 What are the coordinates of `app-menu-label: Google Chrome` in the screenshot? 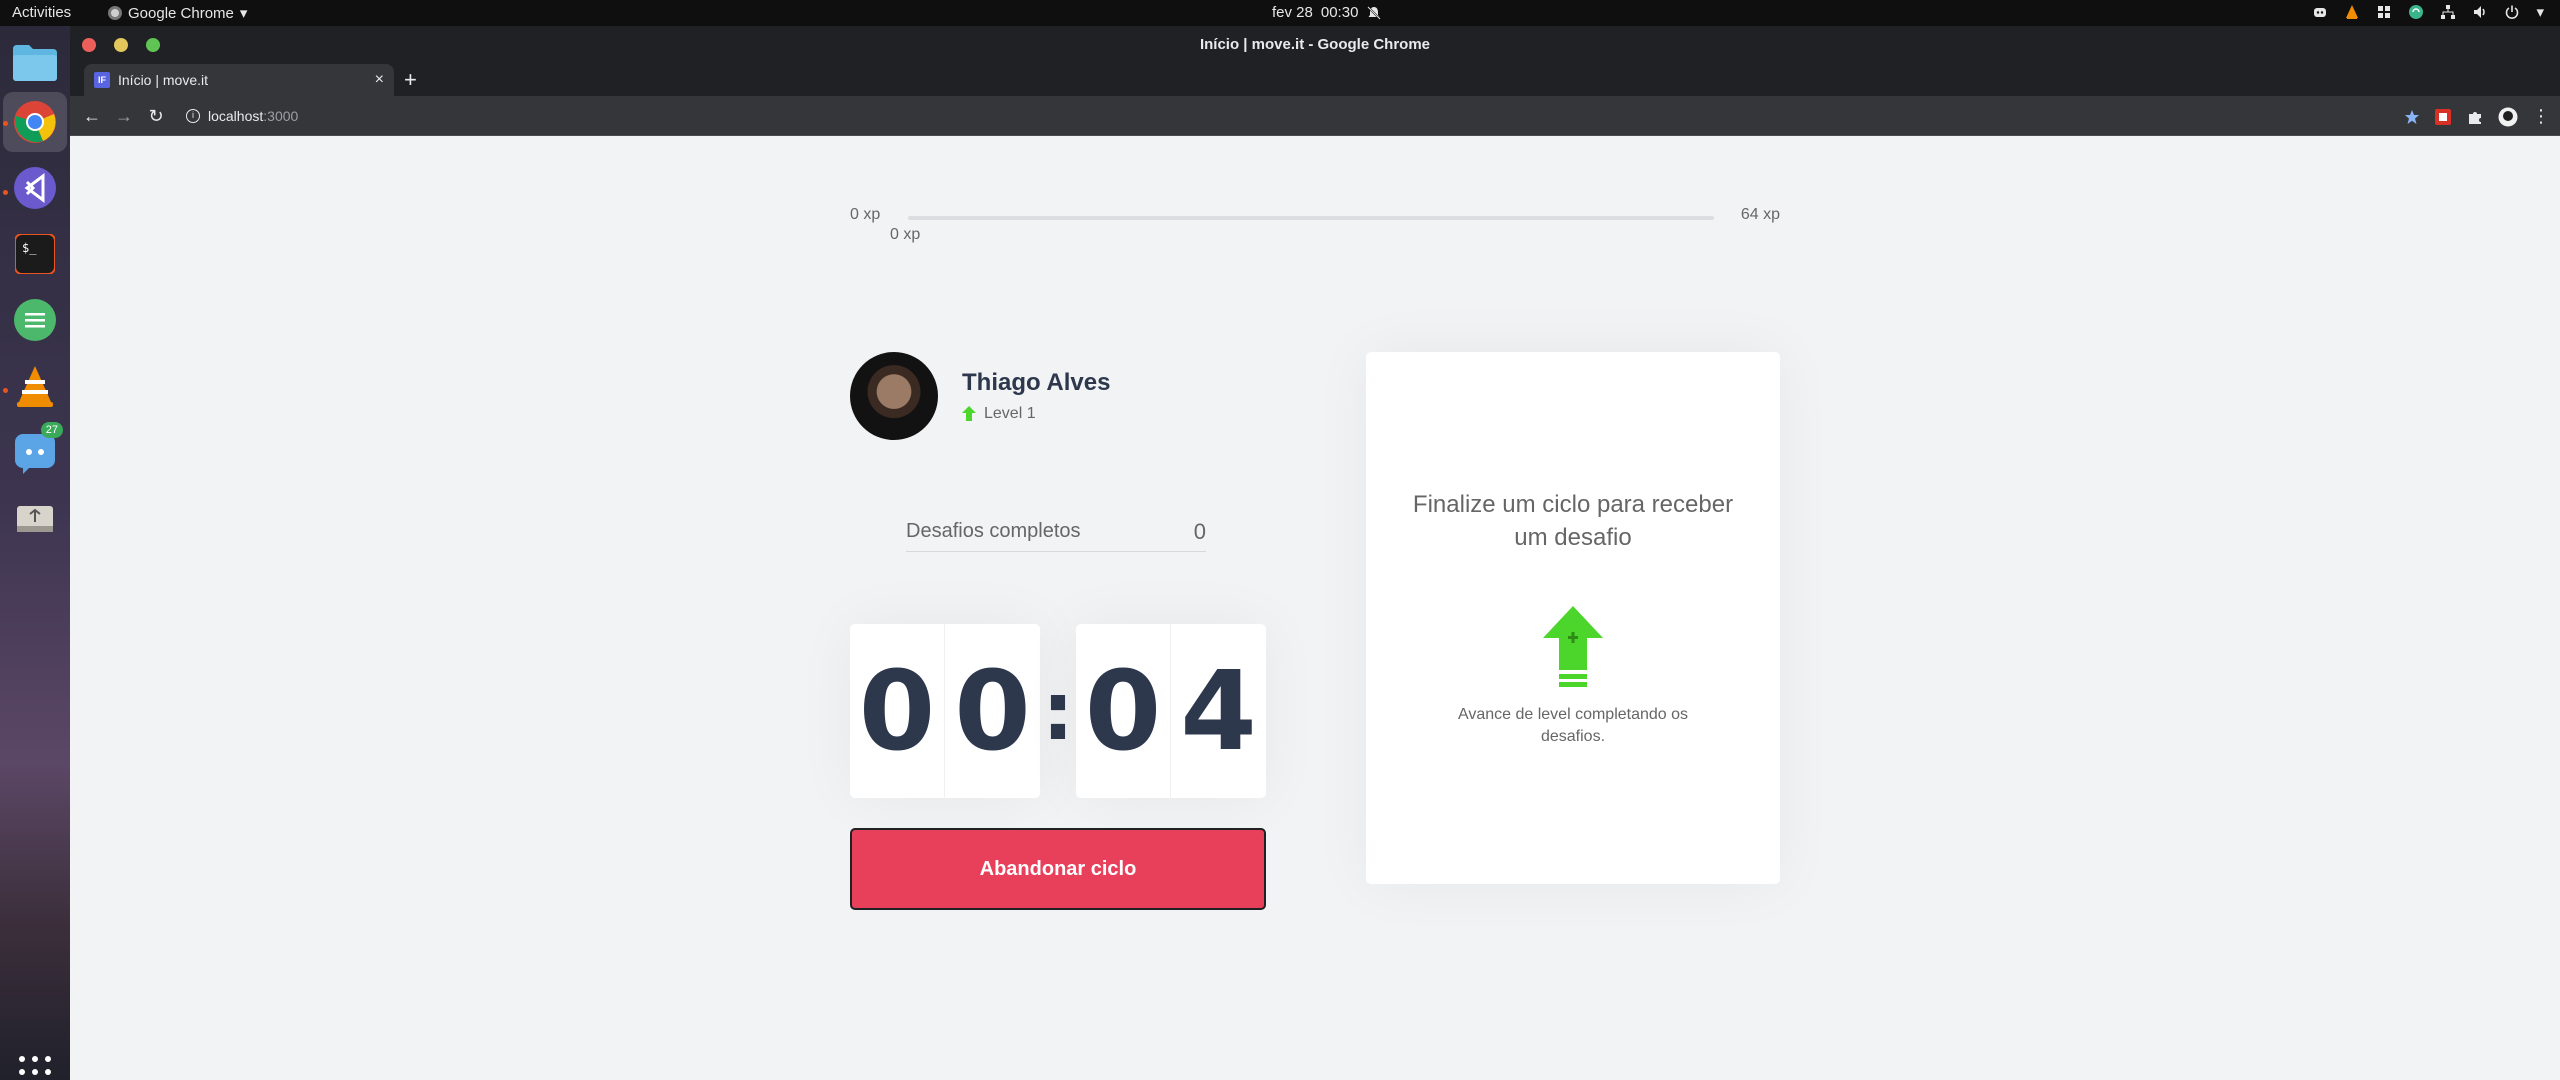 It's located at (181, 13).